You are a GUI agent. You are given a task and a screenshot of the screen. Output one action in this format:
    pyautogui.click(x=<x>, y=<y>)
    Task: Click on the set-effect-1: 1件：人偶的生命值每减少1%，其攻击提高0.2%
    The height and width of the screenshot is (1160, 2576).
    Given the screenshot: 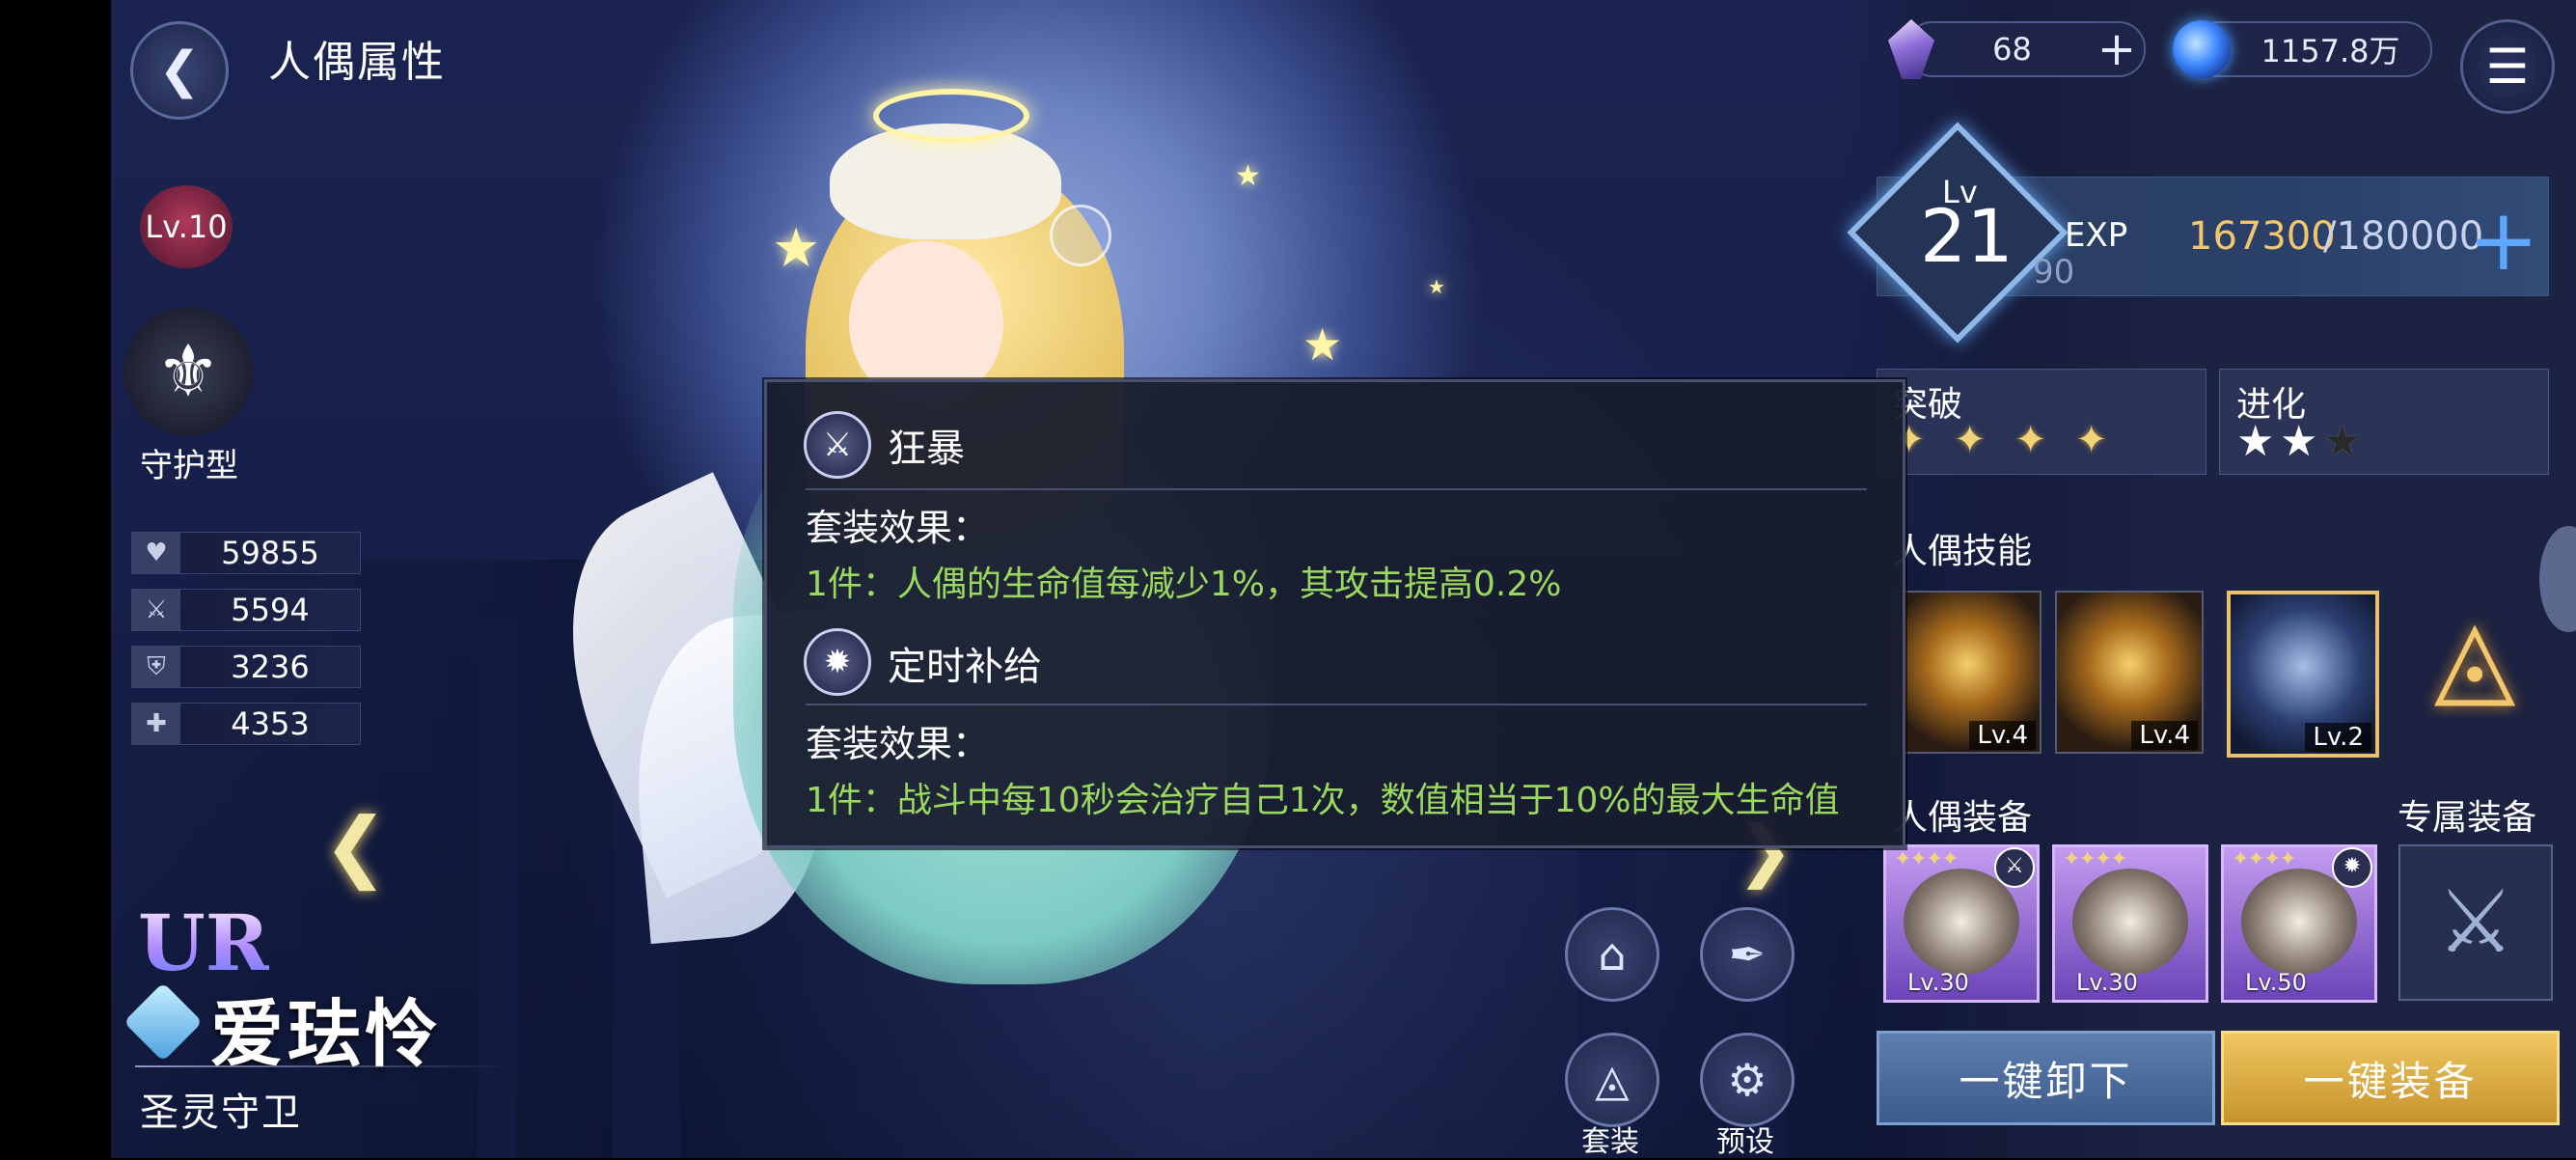 What is the action you would take?
    pyautogui.click(x=1184, y=584)
    